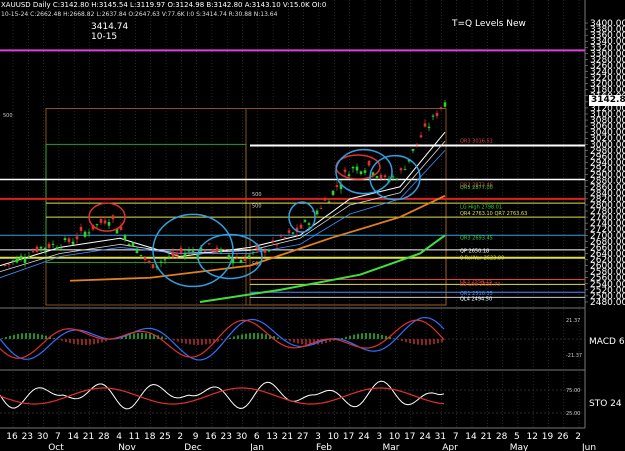 This screenshot has height=451, width=625. I want to click on level-label: QL4 2494.50, so click(476, 299).